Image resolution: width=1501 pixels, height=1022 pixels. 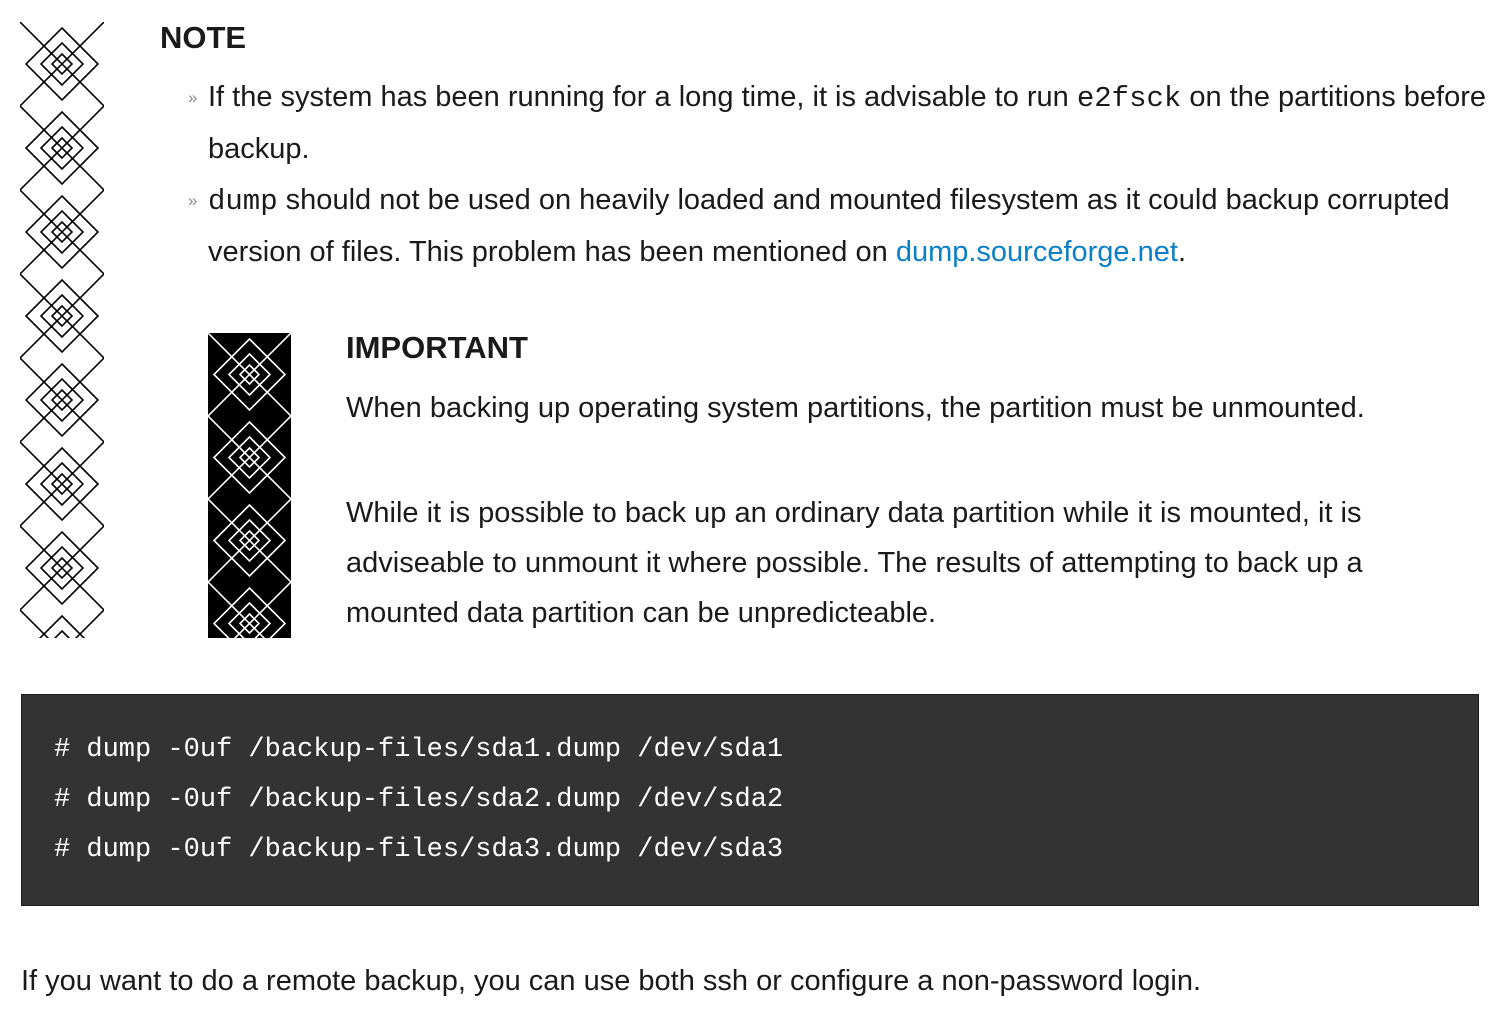 I want to click on note-title: NOTE, so click(x=203, y=37).